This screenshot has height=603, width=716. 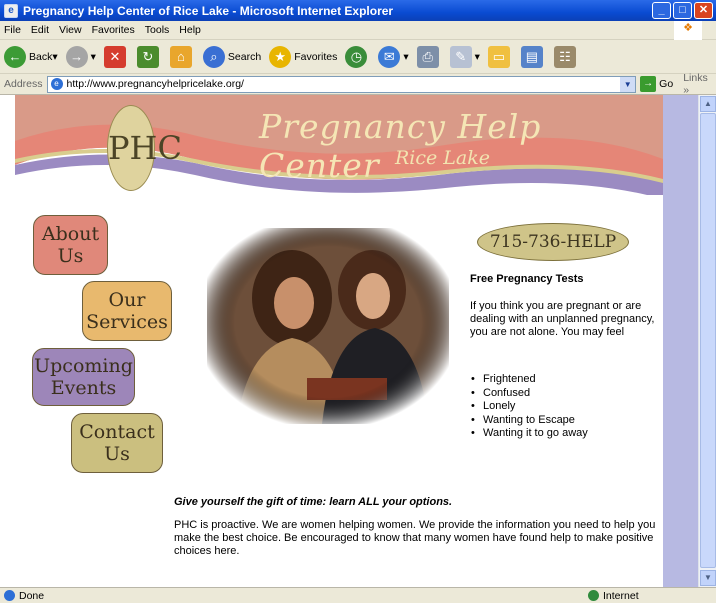 What do you see at coordinates (83, 377) in the screenshot?
I see `nav-upcoming-events: Upcoming Events` at bounding box center [83, 377].